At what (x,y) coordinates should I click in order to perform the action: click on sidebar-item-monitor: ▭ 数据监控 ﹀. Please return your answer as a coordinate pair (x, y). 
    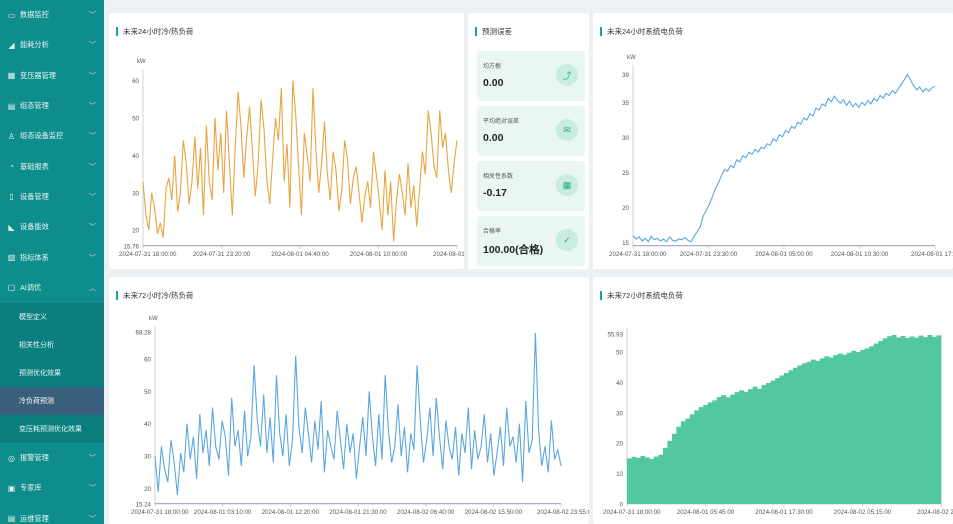
    Looking at the image, I should click on (52, 15).